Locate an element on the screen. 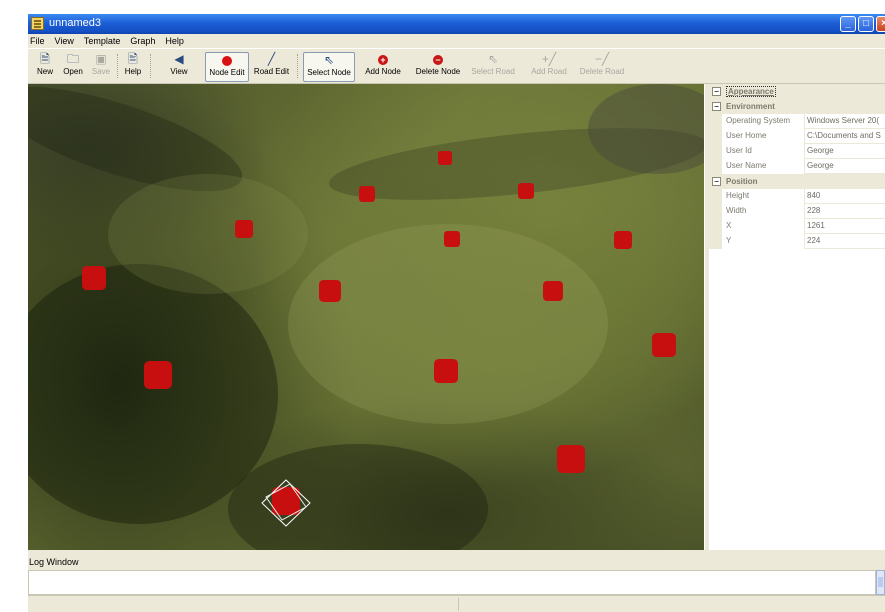  property-key: Width is located at coordinates (756, 211).